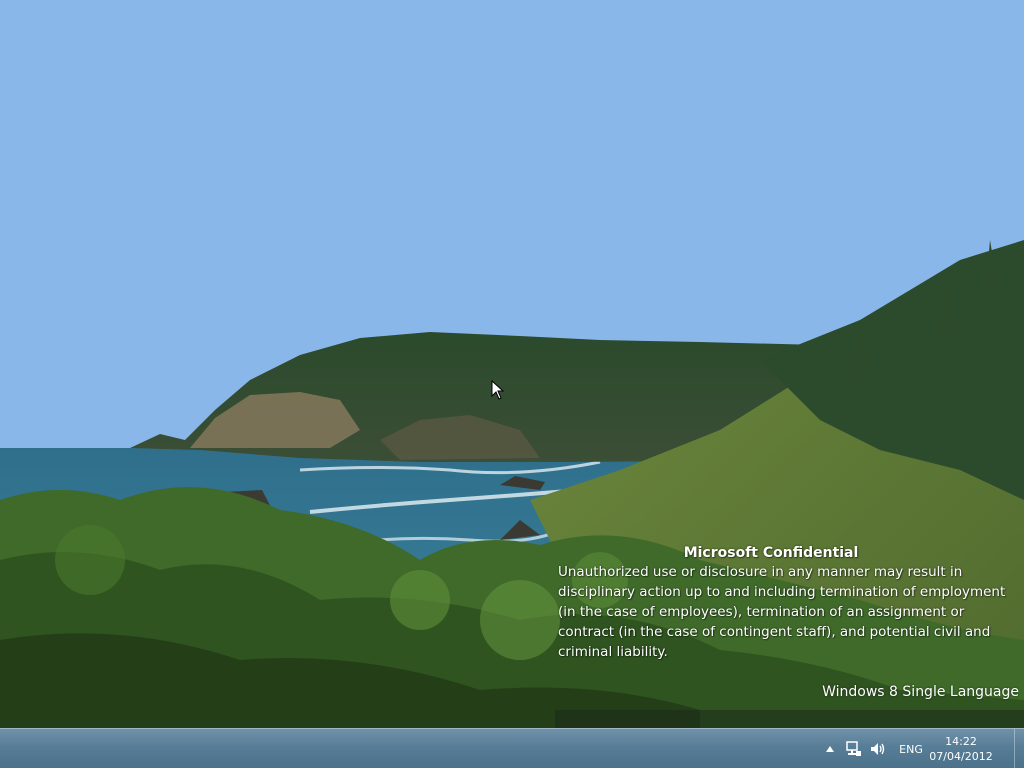 The image size is (1024, 768). I want to click on network-button, so click(854, 748).